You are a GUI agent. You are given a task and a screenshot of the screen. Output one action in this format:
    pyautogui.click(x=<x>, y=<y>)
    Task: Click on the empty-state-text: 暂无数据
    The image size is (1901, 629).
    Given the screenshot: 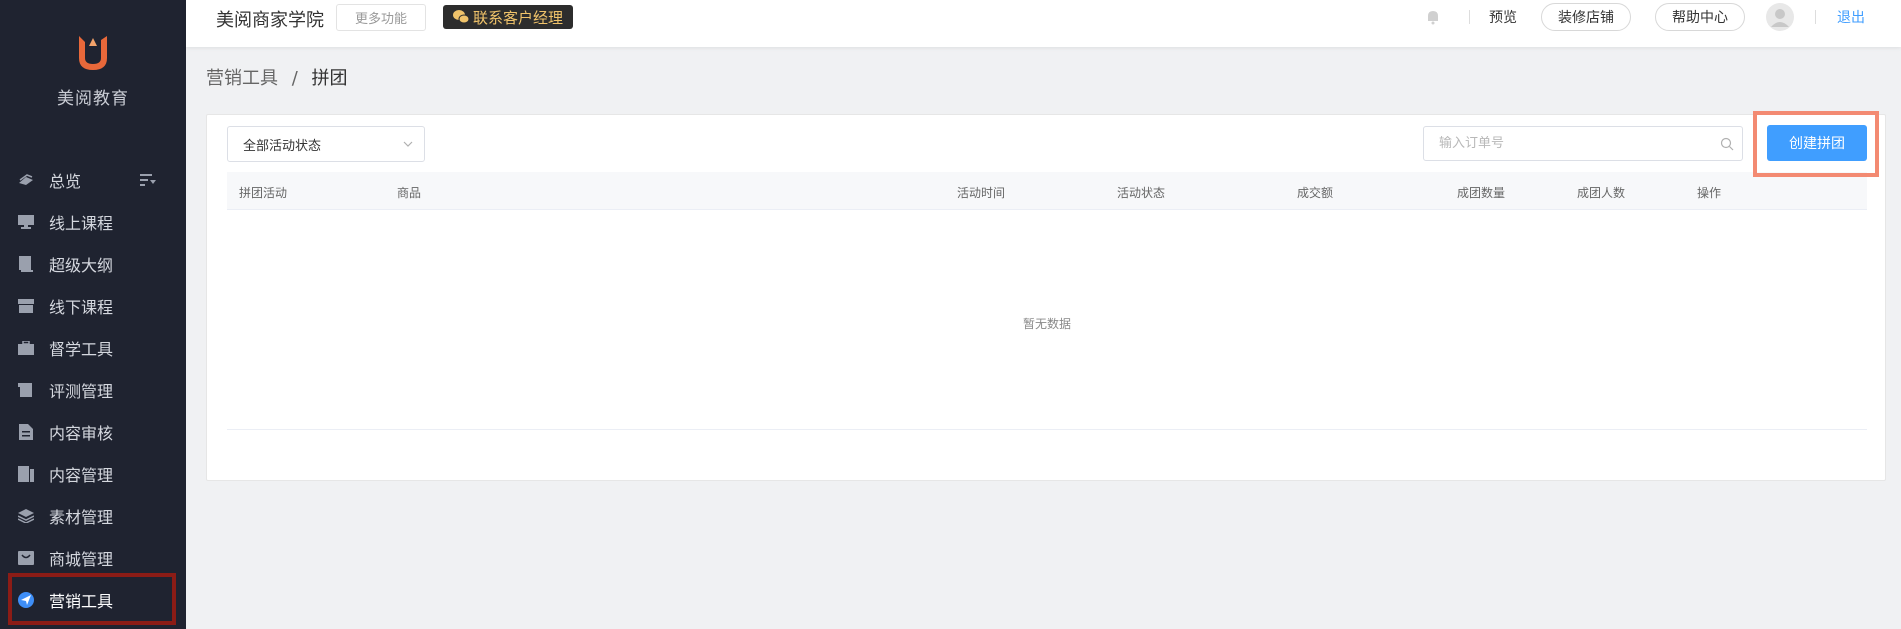 What is the action you would take?
    pyautogui.click(x=1046, y=324)
    